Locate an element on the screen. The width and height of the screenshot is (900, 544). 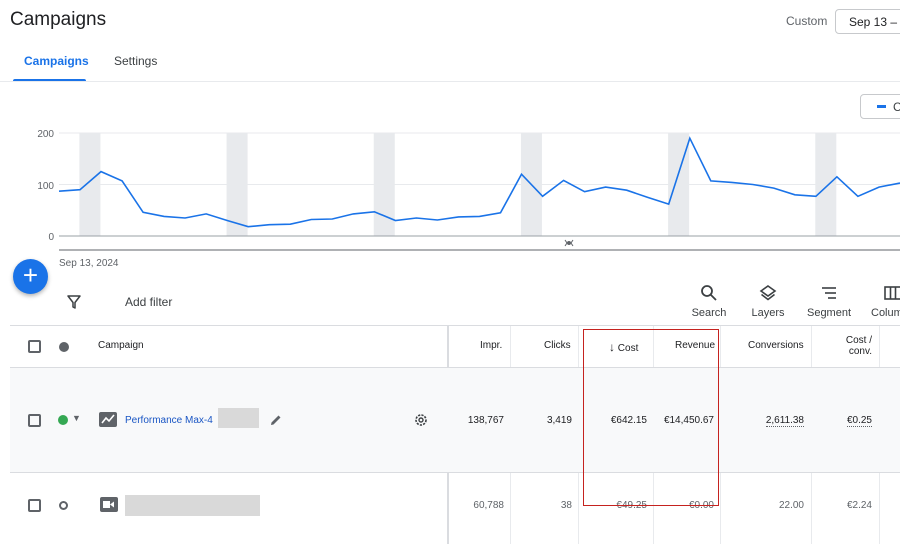
search-icon is located at coordinates (709, 293).